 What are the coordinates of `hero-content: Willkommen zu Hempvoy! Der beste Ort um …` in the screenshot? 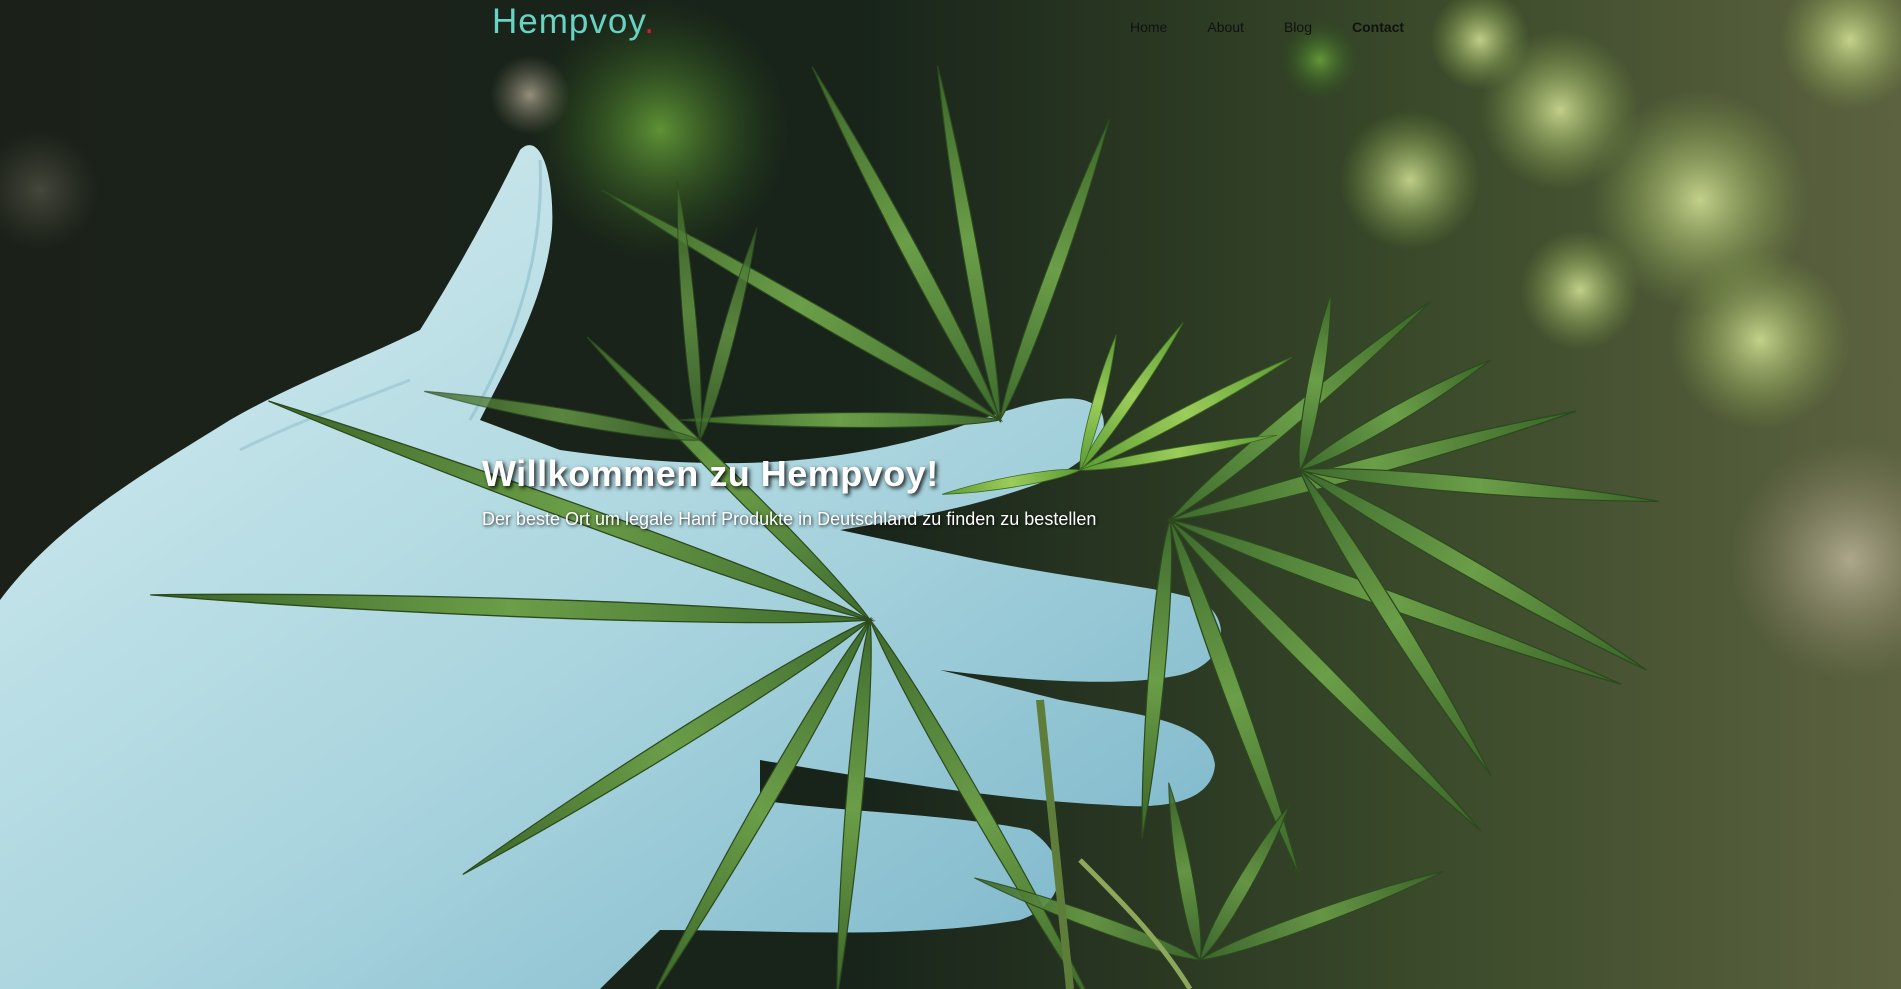 It's located at (789, 491).